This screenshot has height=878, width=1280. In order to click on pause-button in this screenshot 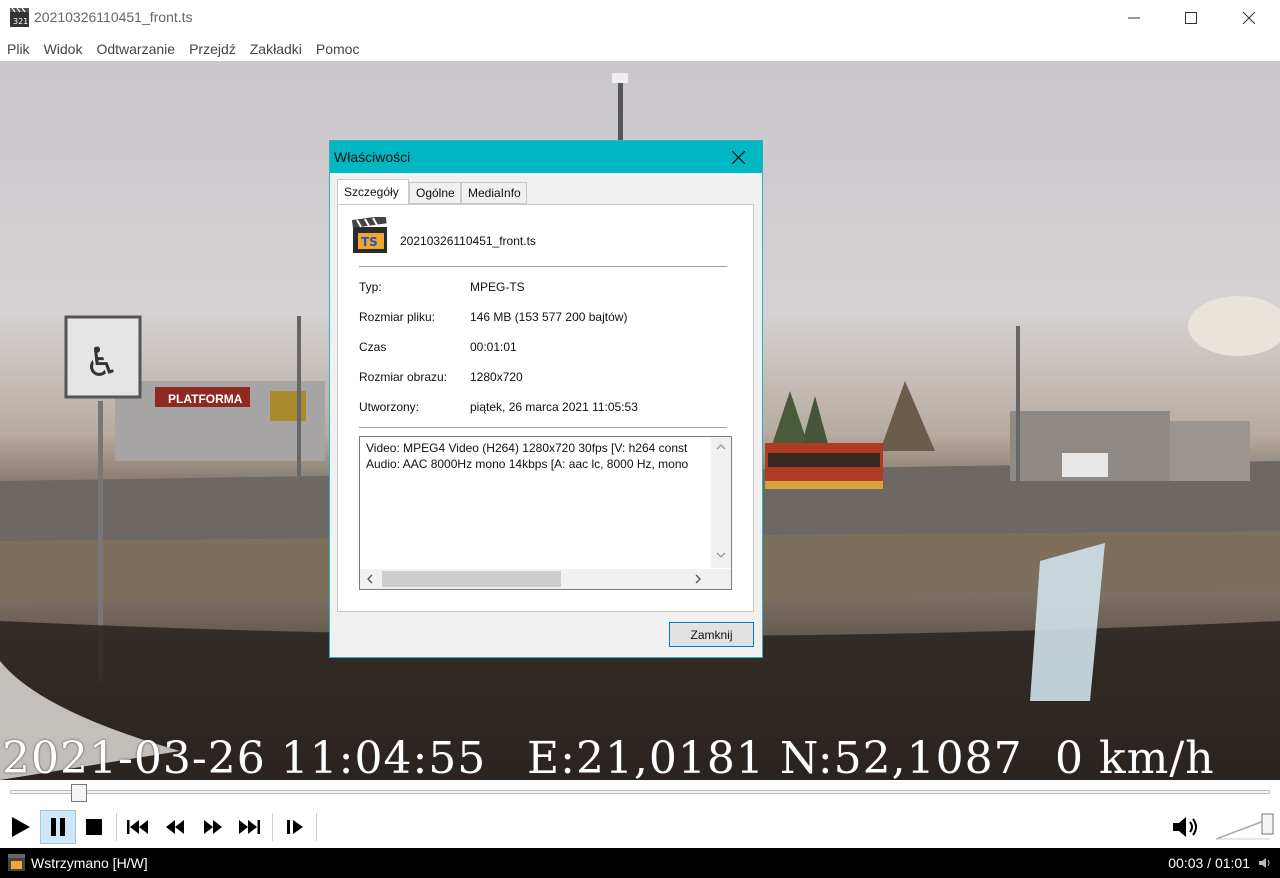, I will do `click(58, 827)`.